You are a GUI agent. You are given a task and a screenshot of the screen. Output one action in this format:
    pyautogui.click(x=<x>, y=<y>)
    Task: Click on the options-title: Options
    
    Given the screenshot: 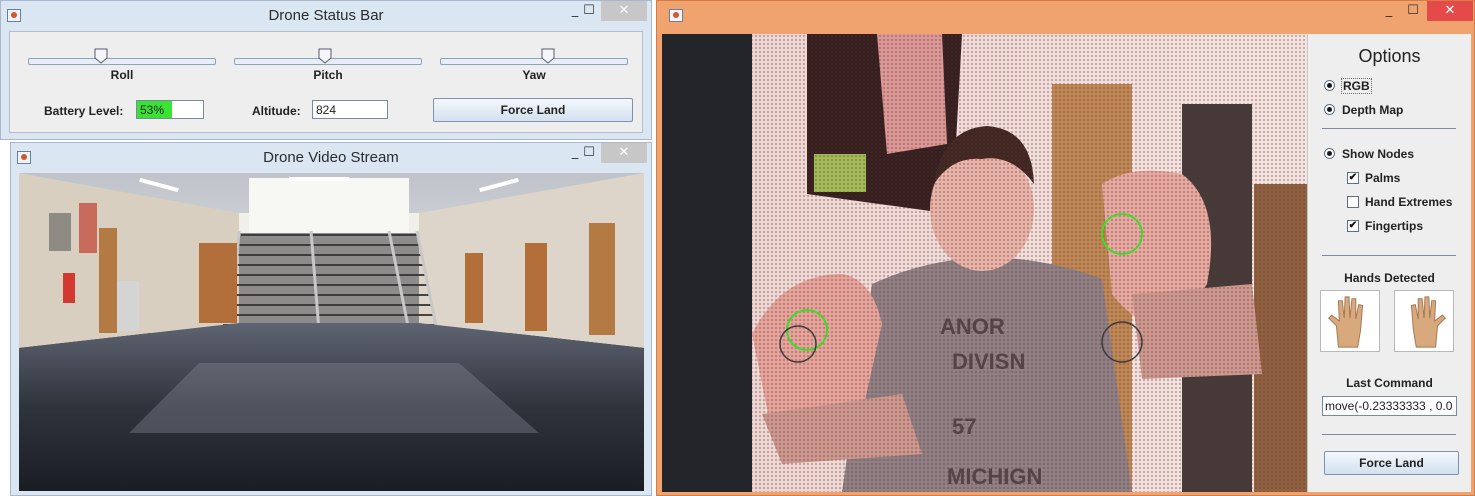 What is the action you would take?
    pyautogui.click(x=1389, y=56)
    